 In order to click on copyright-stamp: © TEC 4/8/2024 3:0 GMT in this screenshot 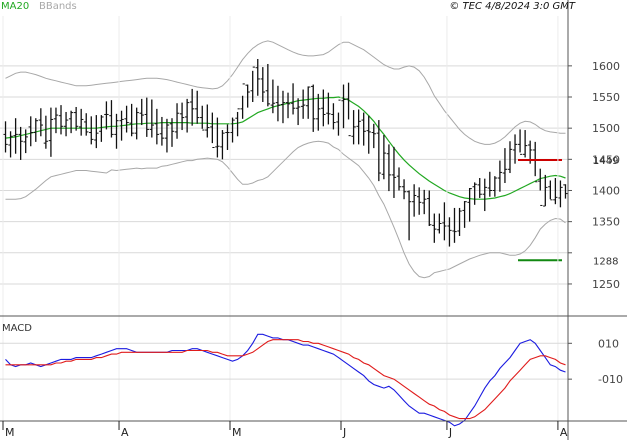, I will do `click(512, 6)`.